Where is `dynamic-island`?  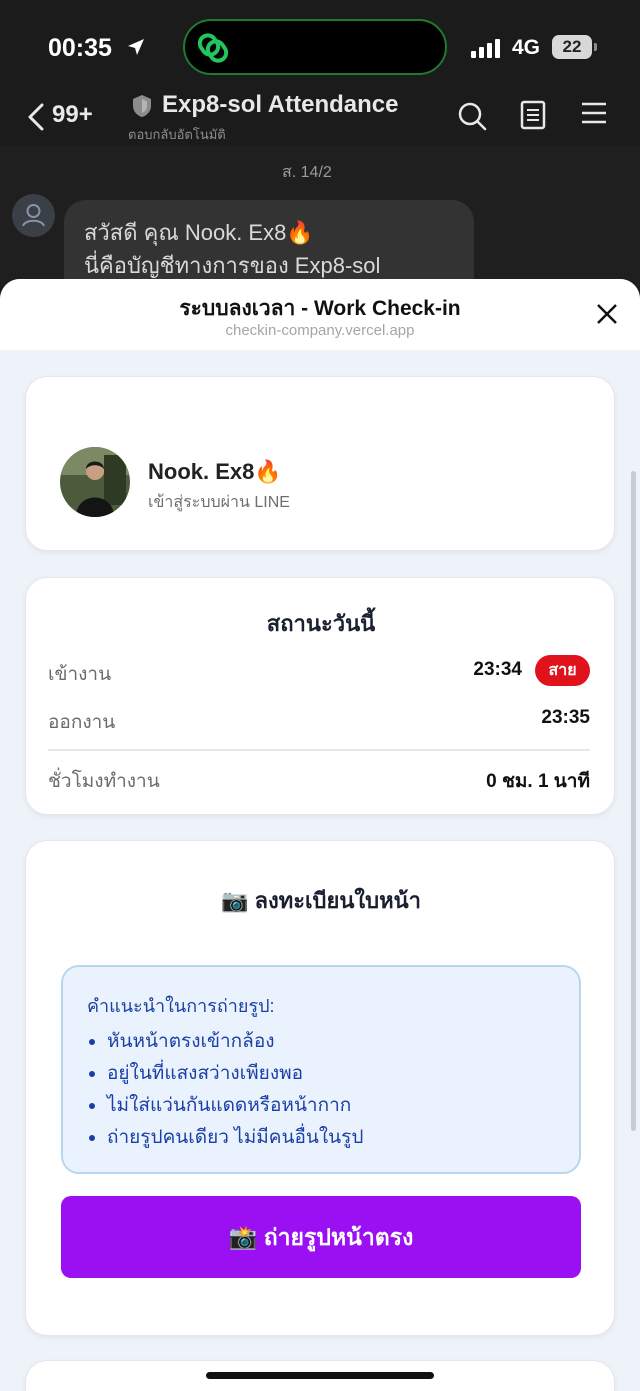 dynamic-island is located at coordinates (315, 47).